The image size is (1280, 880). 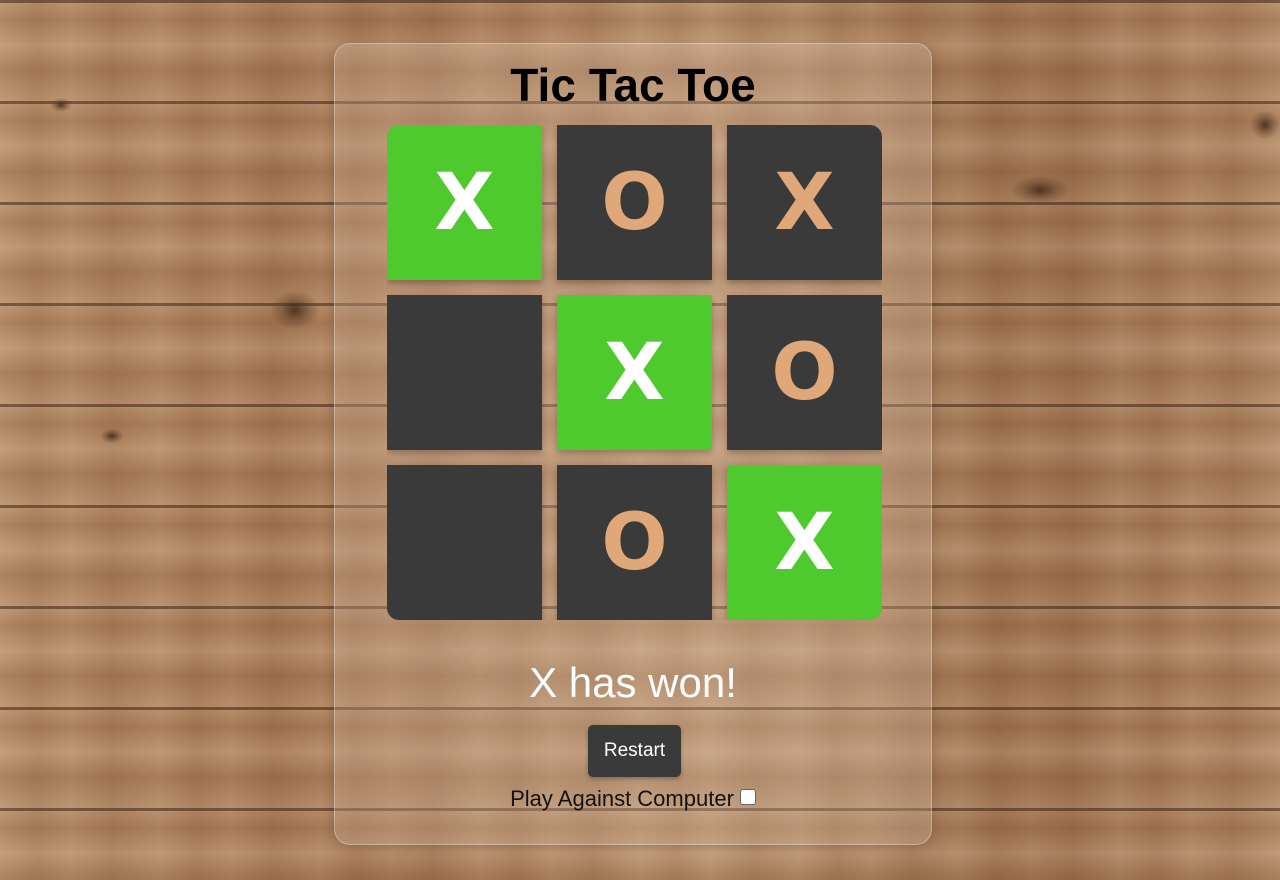 What do you see at coordinates (634, 751) in the screenshot?
I see `restart-button: Restart` at bounding box center [634, 751].